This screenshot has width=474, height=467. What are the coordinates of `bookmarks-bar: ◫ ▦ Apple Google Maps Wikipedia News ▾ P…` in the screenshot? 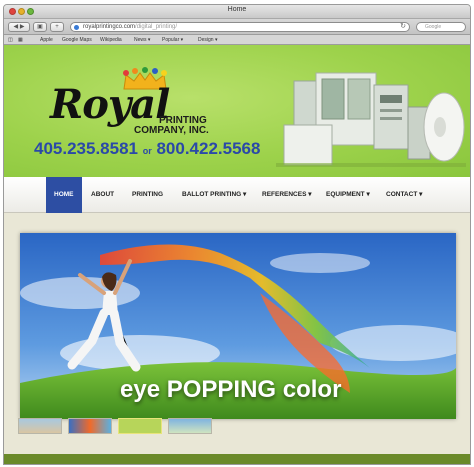 It's located at (237, 40).